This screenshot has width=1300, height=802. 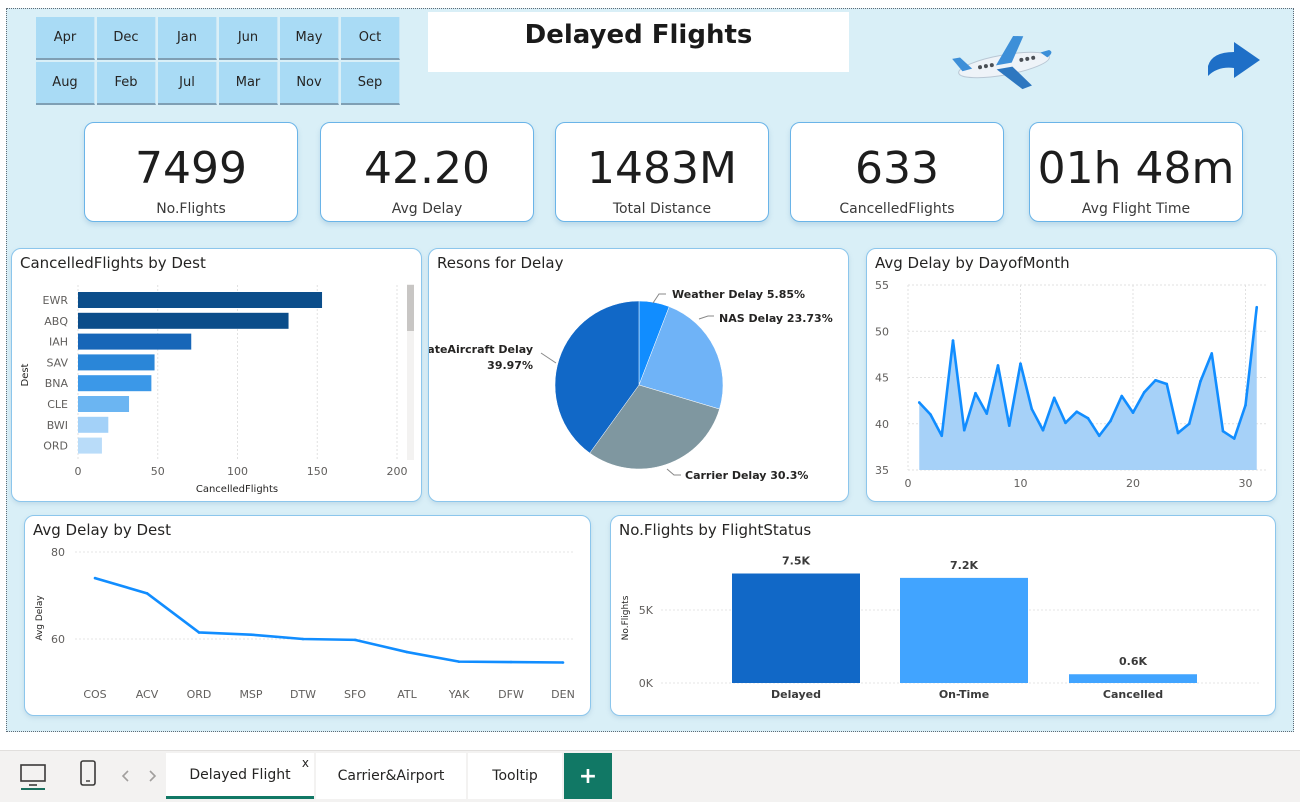 What do you see at coordinates (776, 318) in the screenshot?
I see `pie-label: NAS Delay 23.73%` at bounding box center [776, 318].